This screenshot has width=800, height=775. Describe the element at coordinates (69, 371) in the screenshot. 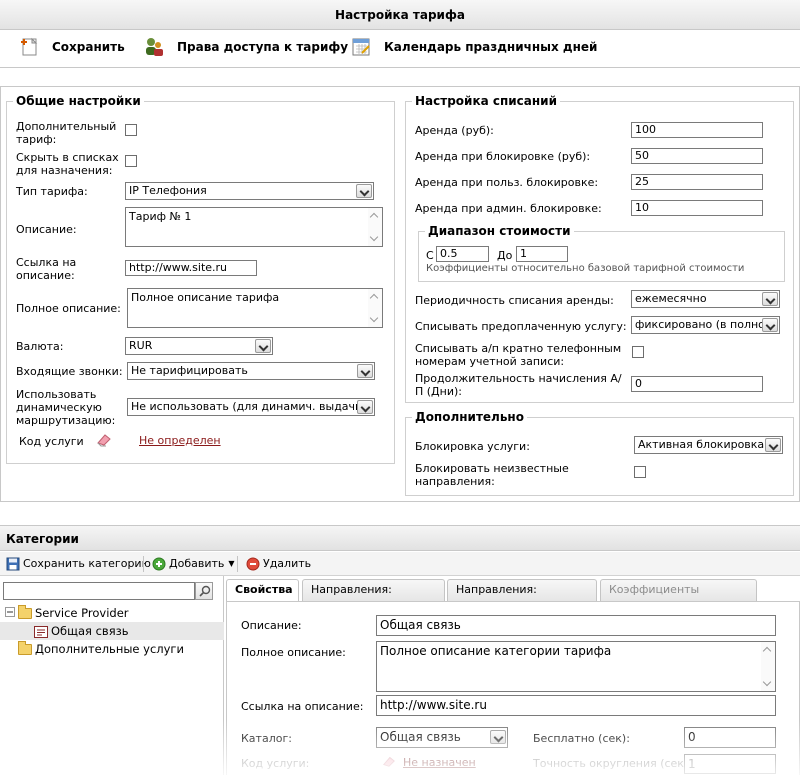

I see `incoming-calls-label: Входящие звонки:` at that location.